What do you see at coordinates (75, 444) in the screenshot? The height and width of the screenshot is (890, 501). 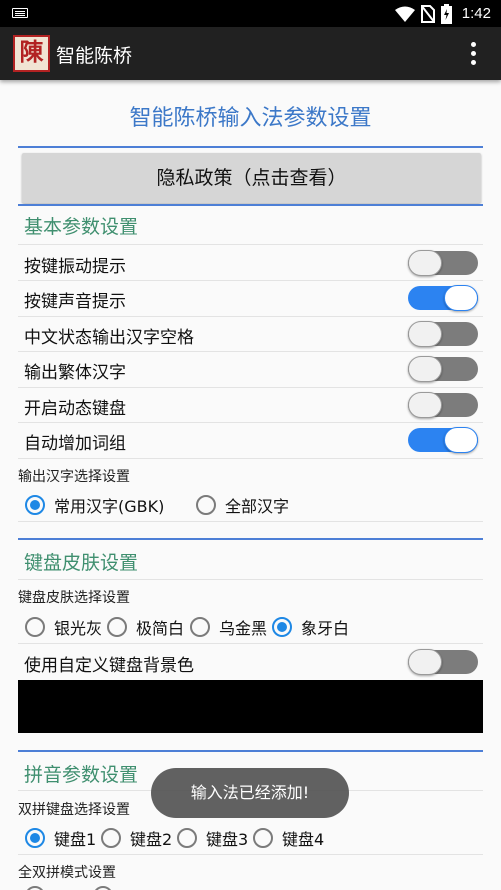 I see `auto-phrase-label: 自动增加词组` at bounding box center [75, 444].